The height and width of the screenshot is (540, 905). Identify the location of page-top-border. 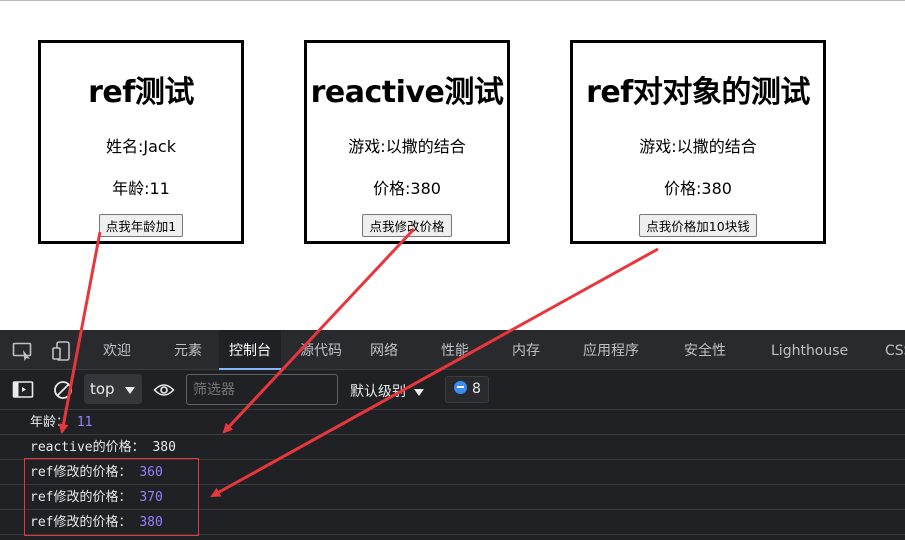
(452, 0).